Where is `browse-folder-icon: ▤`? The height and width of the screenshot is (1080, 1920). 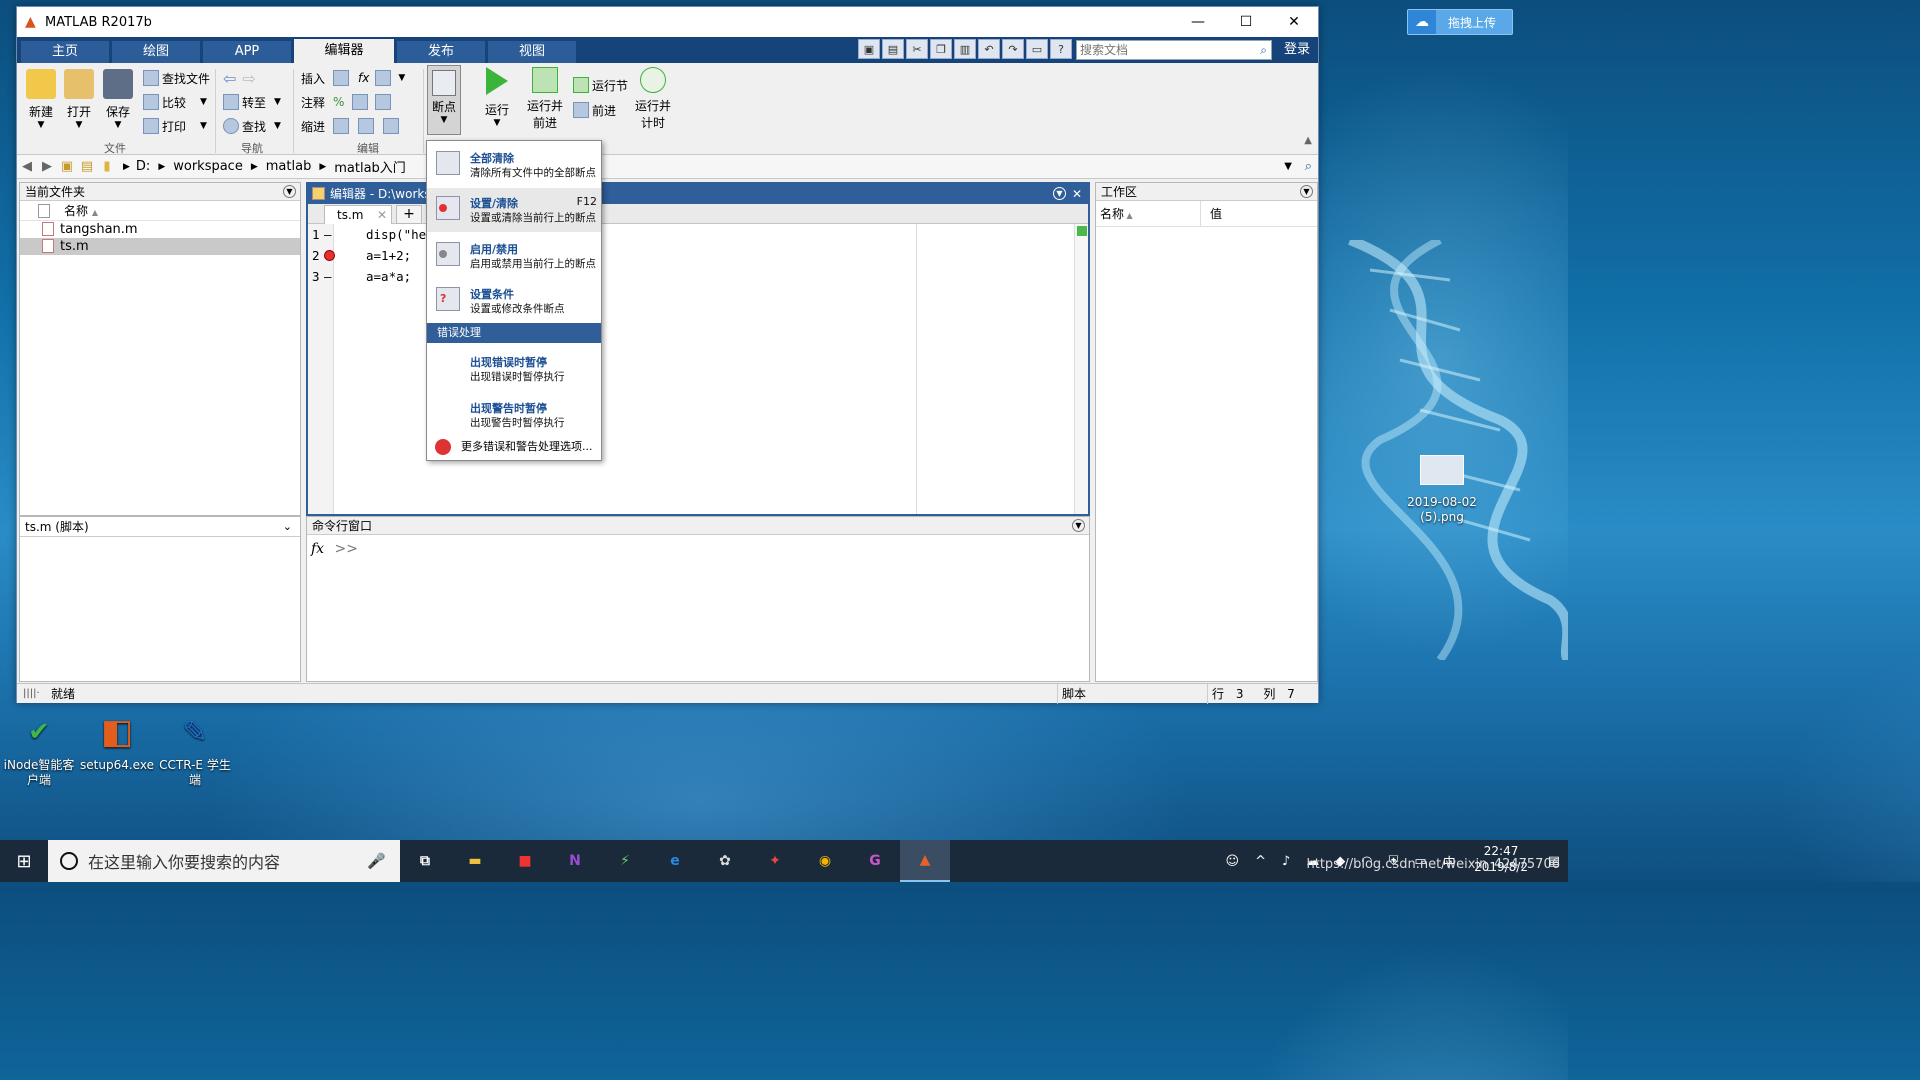
browse-folder-icon: ▤ is located at coordinates (87, 166).